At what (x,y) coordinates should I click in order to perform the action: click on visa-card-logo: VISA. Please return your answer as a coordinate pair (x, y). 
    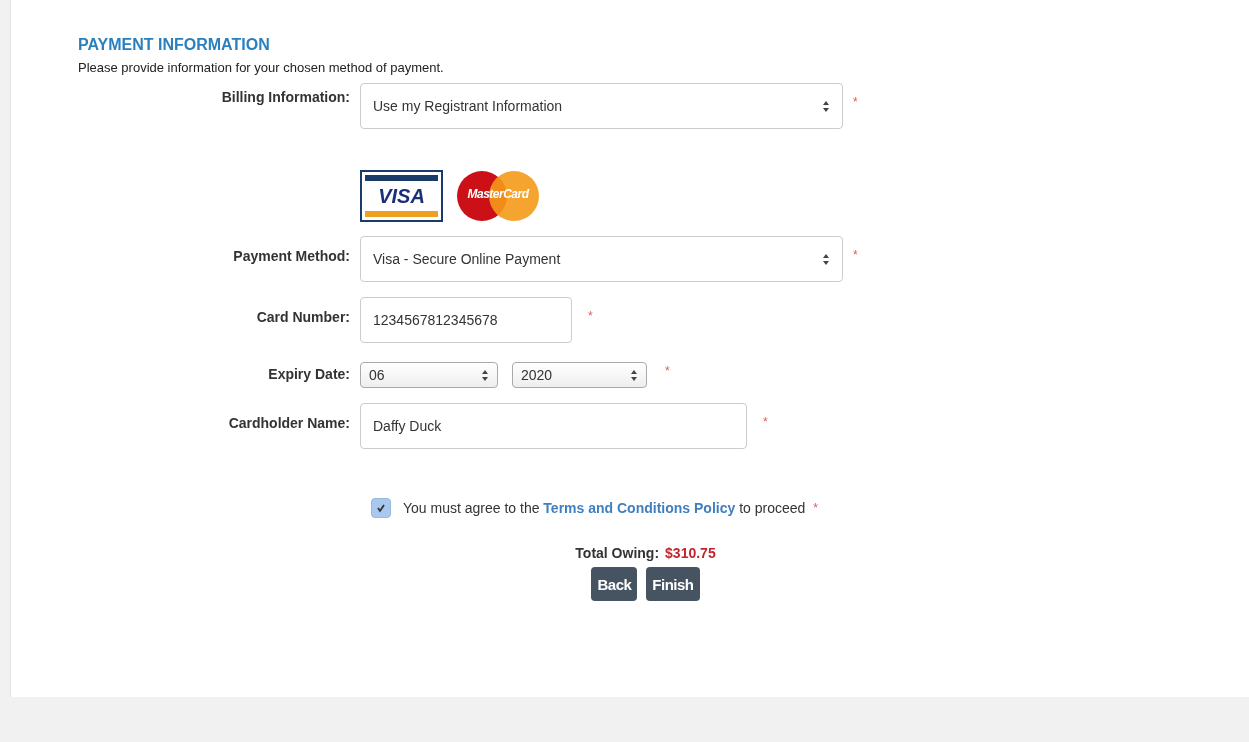
    Looking at the image, I should click on (401, 196).